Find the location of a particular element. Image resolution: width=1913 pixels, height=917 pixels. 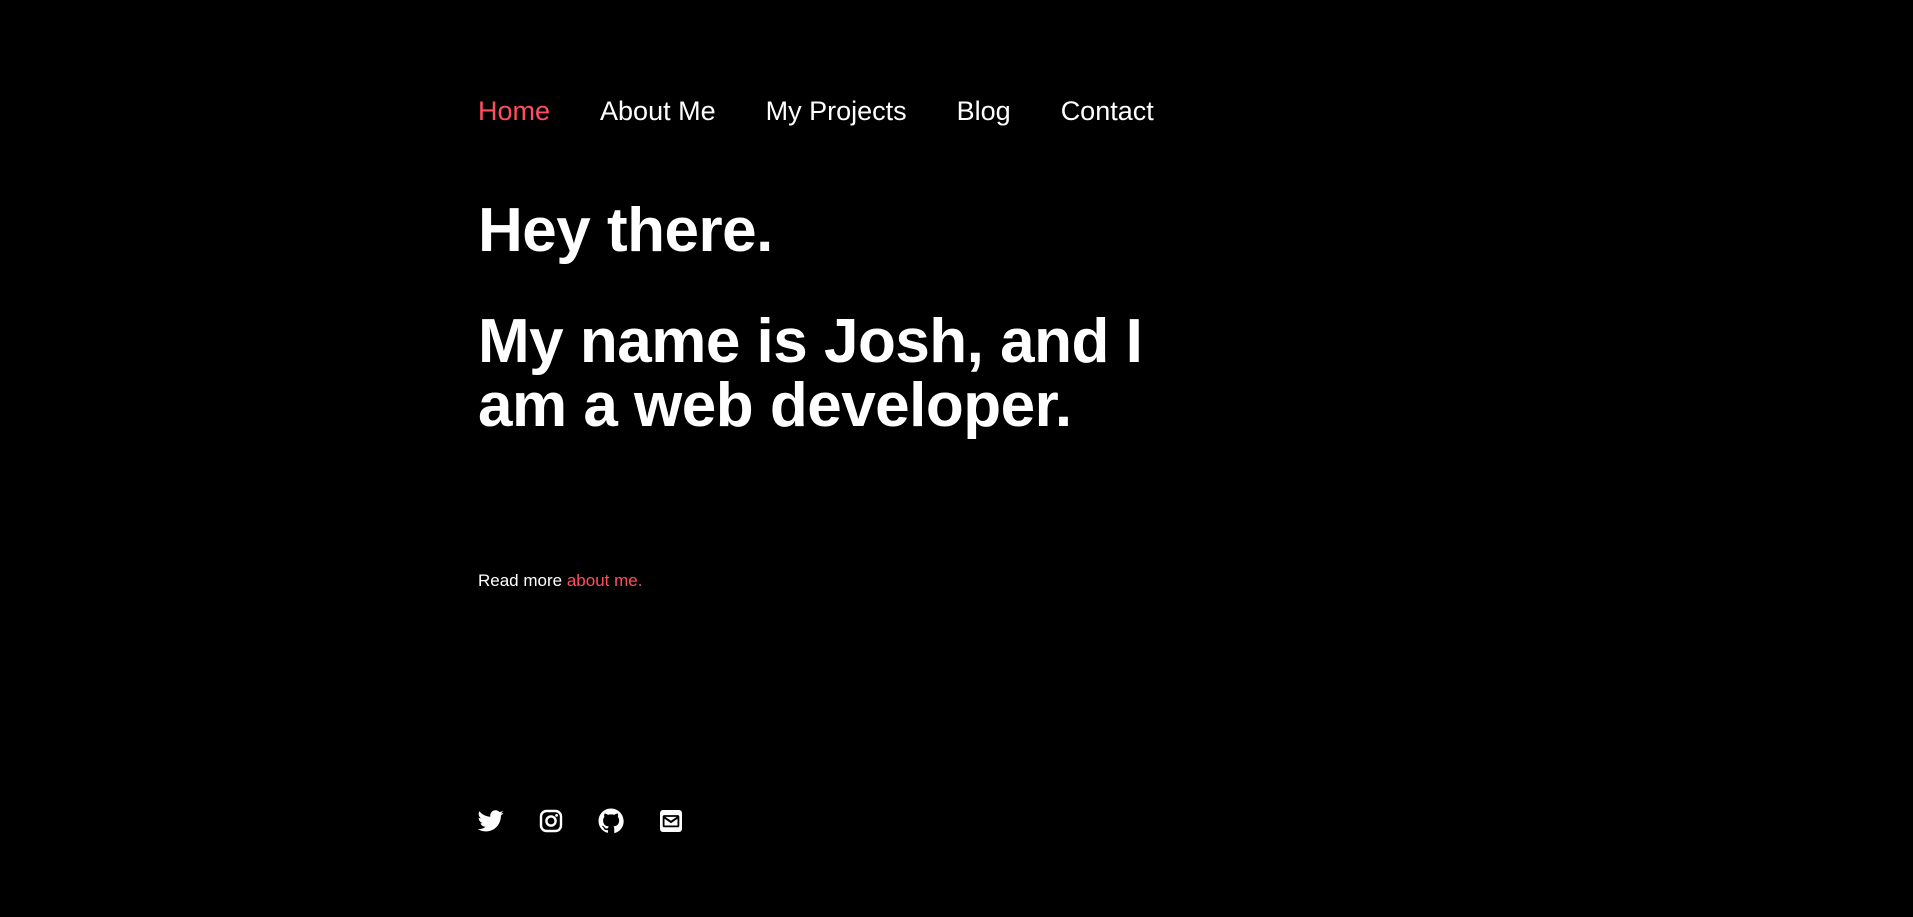

nav-contact-link: Contact is located at coordinates (1107, 111).